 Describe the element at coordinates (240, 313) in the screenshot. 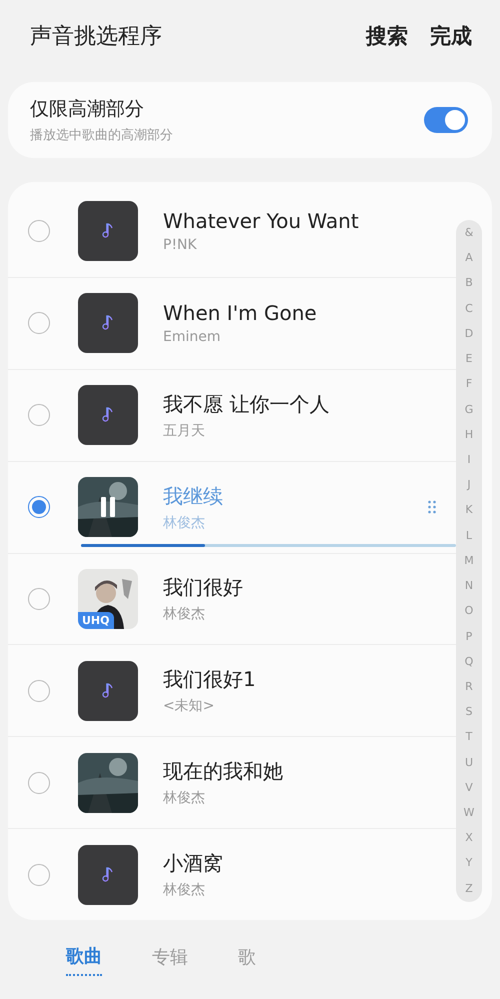

I see `song-title: When I'm Gone` at that location.